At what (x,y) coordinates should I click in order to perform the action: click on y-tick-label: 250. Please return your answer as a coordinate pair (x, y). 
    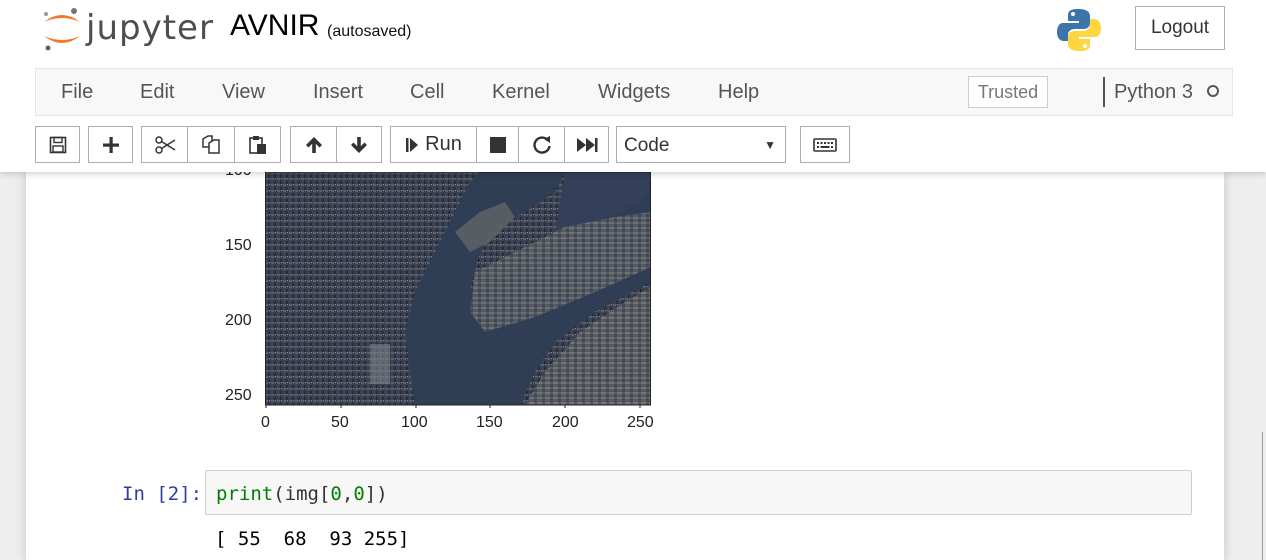
    Looking at the image, I should click on (238, 395).